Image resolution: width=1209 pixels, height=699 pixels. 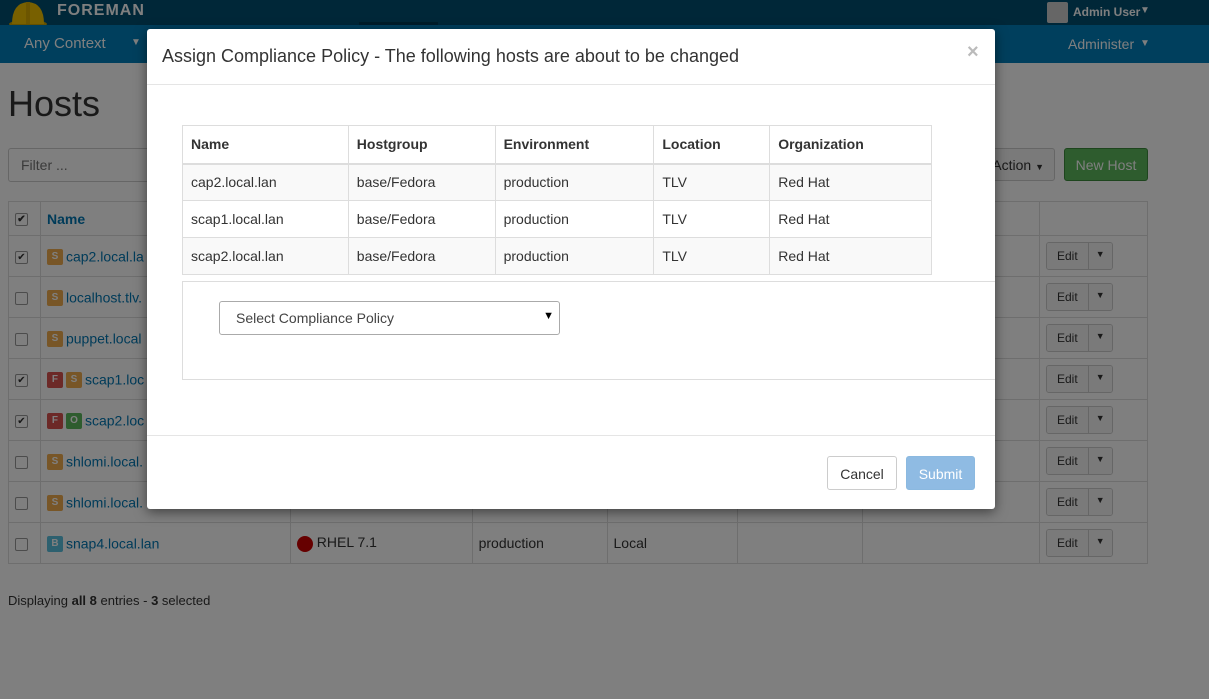 I want to click on compliance-policy-select: Select Compliance Policy ▼, so click(x=389, y=318).